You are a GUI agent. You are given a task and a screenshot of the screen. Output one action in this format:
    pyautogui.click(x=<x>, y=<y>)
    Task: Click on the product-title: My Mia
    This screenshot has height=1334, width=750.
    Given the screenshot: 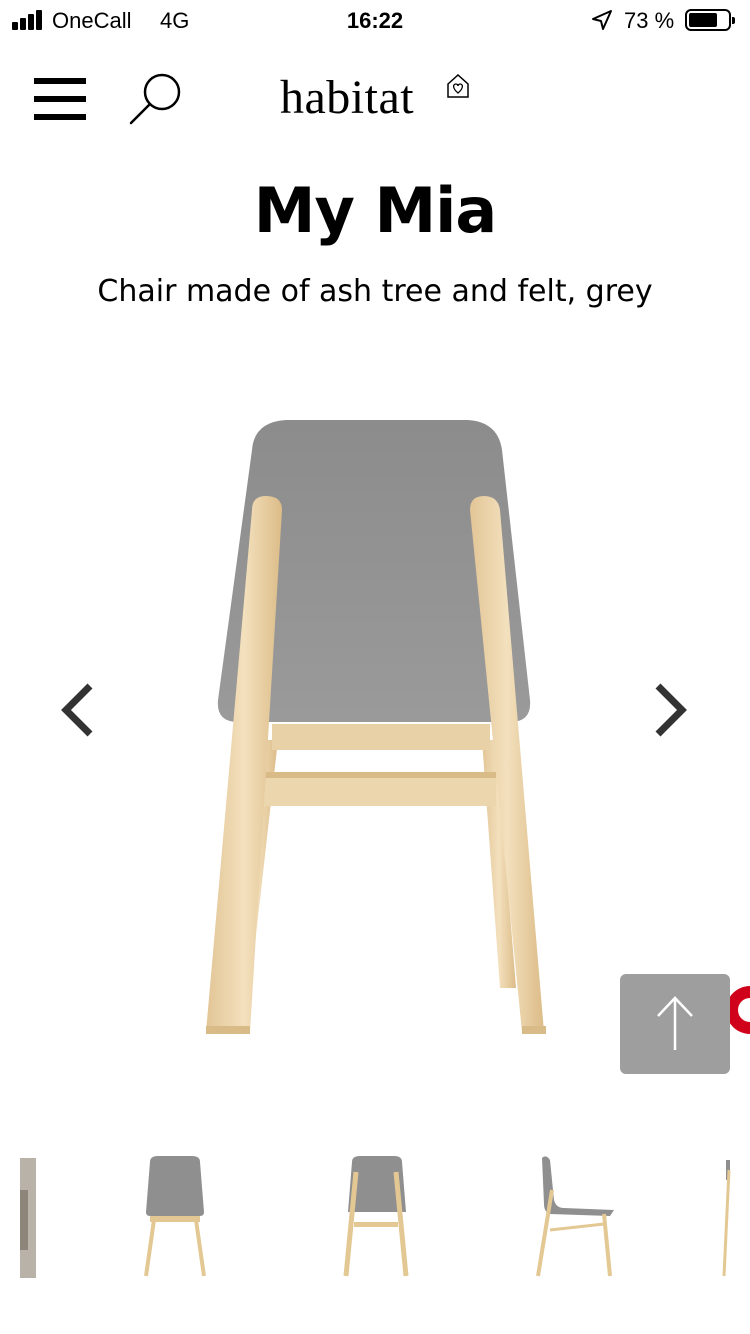 What is the action you would take?
    pyautogui.click(x=375, y=210)
    